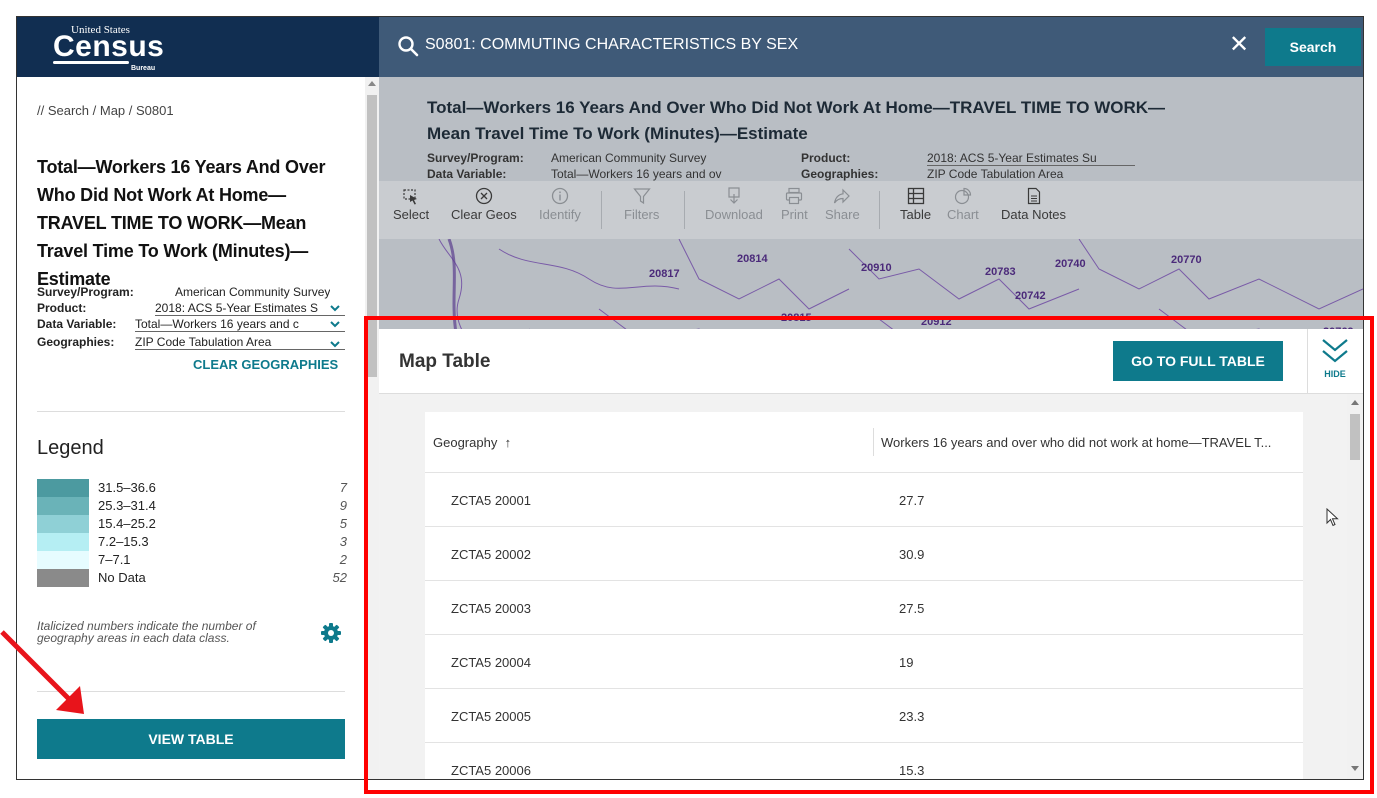 Image resolution: width=1377 pixels, height=798 pixels. I want to click on print-icon, so click(794, 196).